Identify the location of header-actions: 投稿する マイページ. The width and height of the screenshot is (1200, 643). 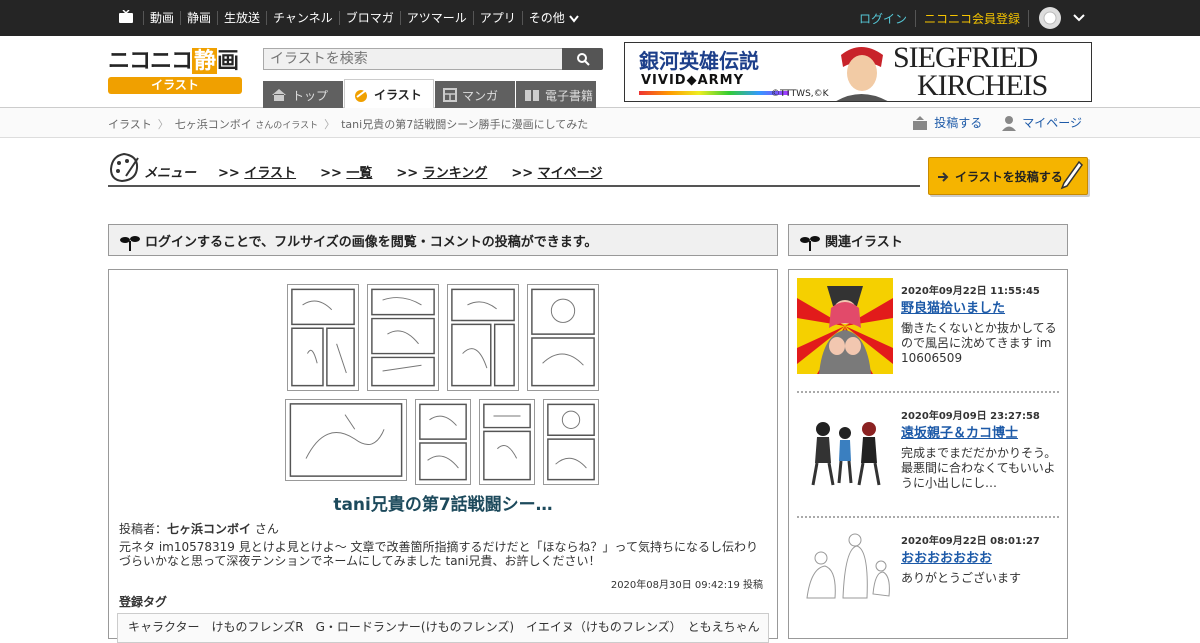
(997, 122).